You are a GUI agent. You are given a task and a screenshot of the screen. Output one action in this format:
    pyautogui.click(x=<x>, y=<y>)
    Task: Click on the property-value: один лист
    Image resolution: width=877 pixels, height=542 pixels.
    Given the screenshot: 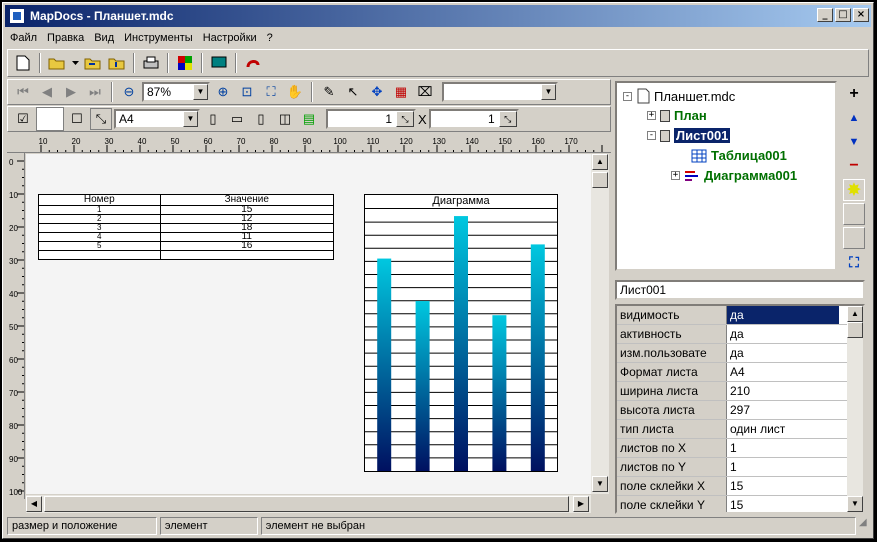 What is the action you would take?
    pyautogui.click(x=783, y=429)
    